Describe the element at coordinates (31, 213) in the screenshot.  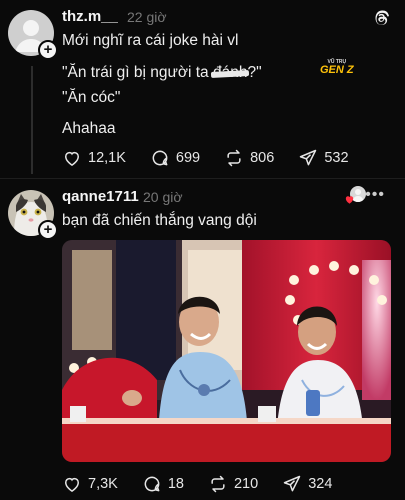
I see `post2-avatar: +` at that location.